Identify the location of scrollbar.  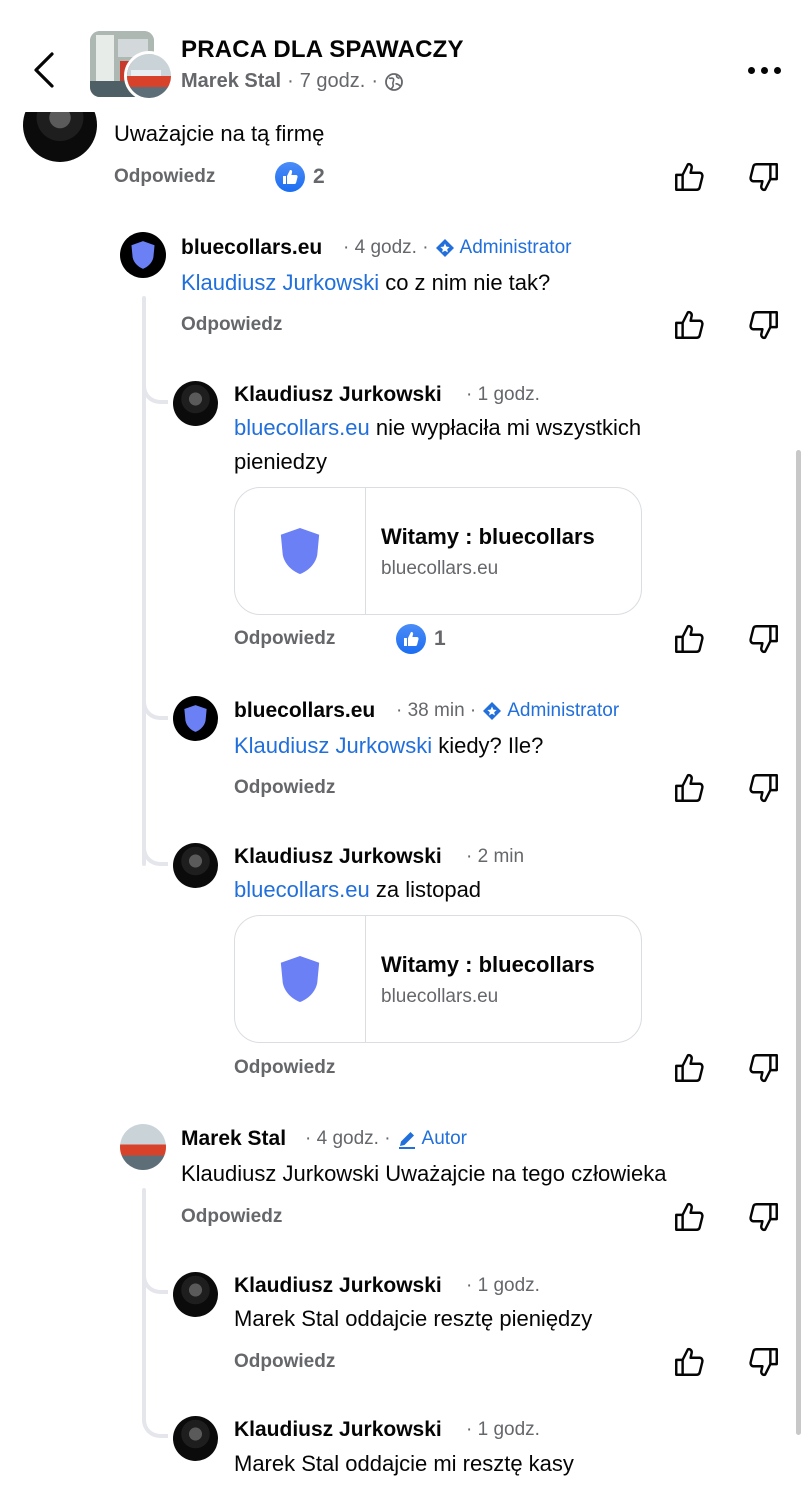
(798, 942).